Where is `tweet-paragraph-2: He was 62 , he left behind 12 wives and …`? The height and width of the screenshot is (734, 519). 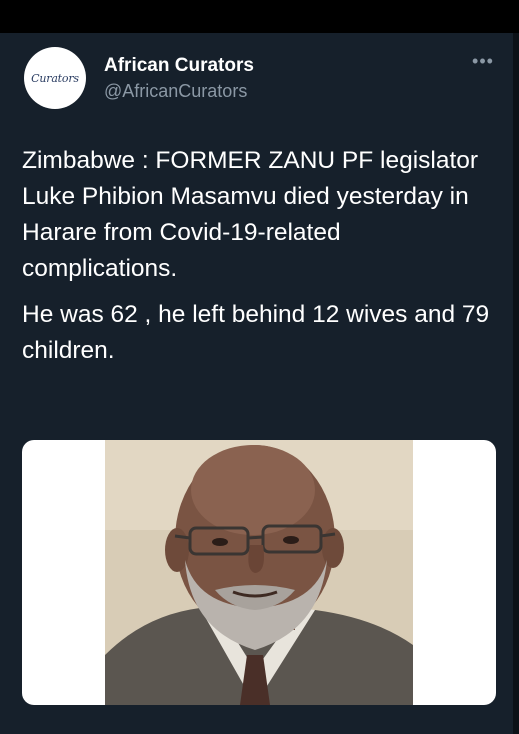 tweet-paragraph-2: He was 62 , he left behind 12 wives and … is located at coordinates (256, 332).